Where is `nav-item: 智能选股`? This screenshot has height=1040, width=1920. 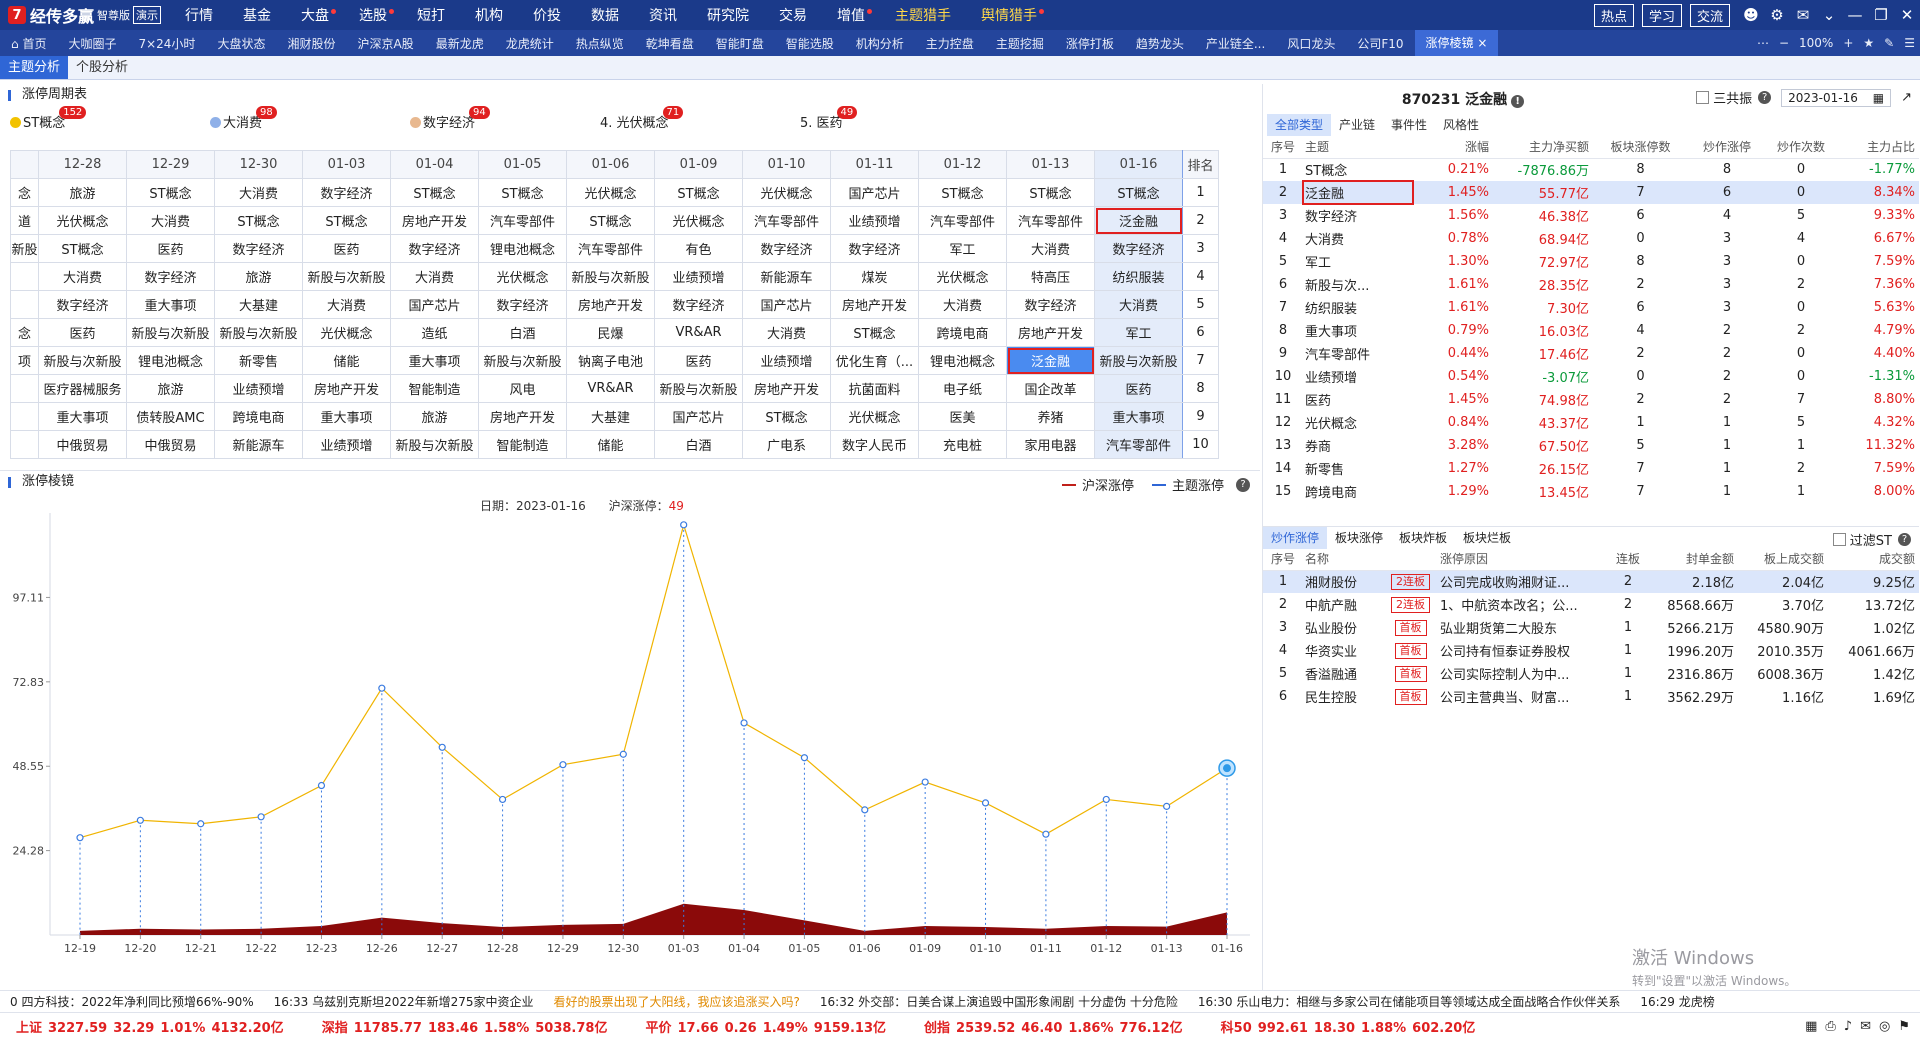 nav-item: 智能选股 is located at coordinates (810, 43).